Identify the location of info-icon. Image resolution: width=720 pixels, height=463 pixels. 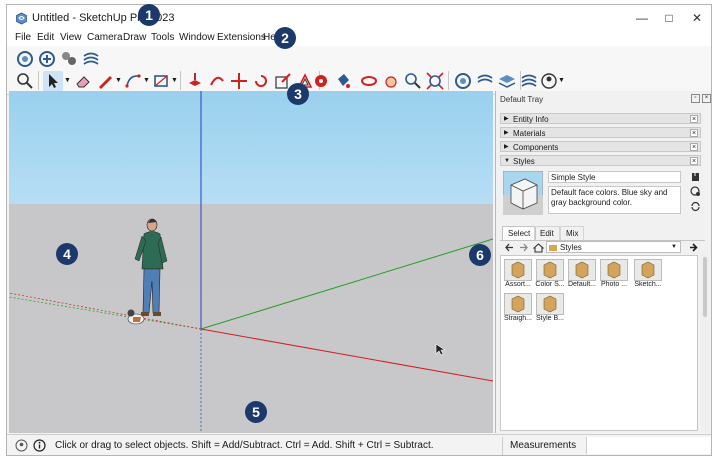
(39, 445).